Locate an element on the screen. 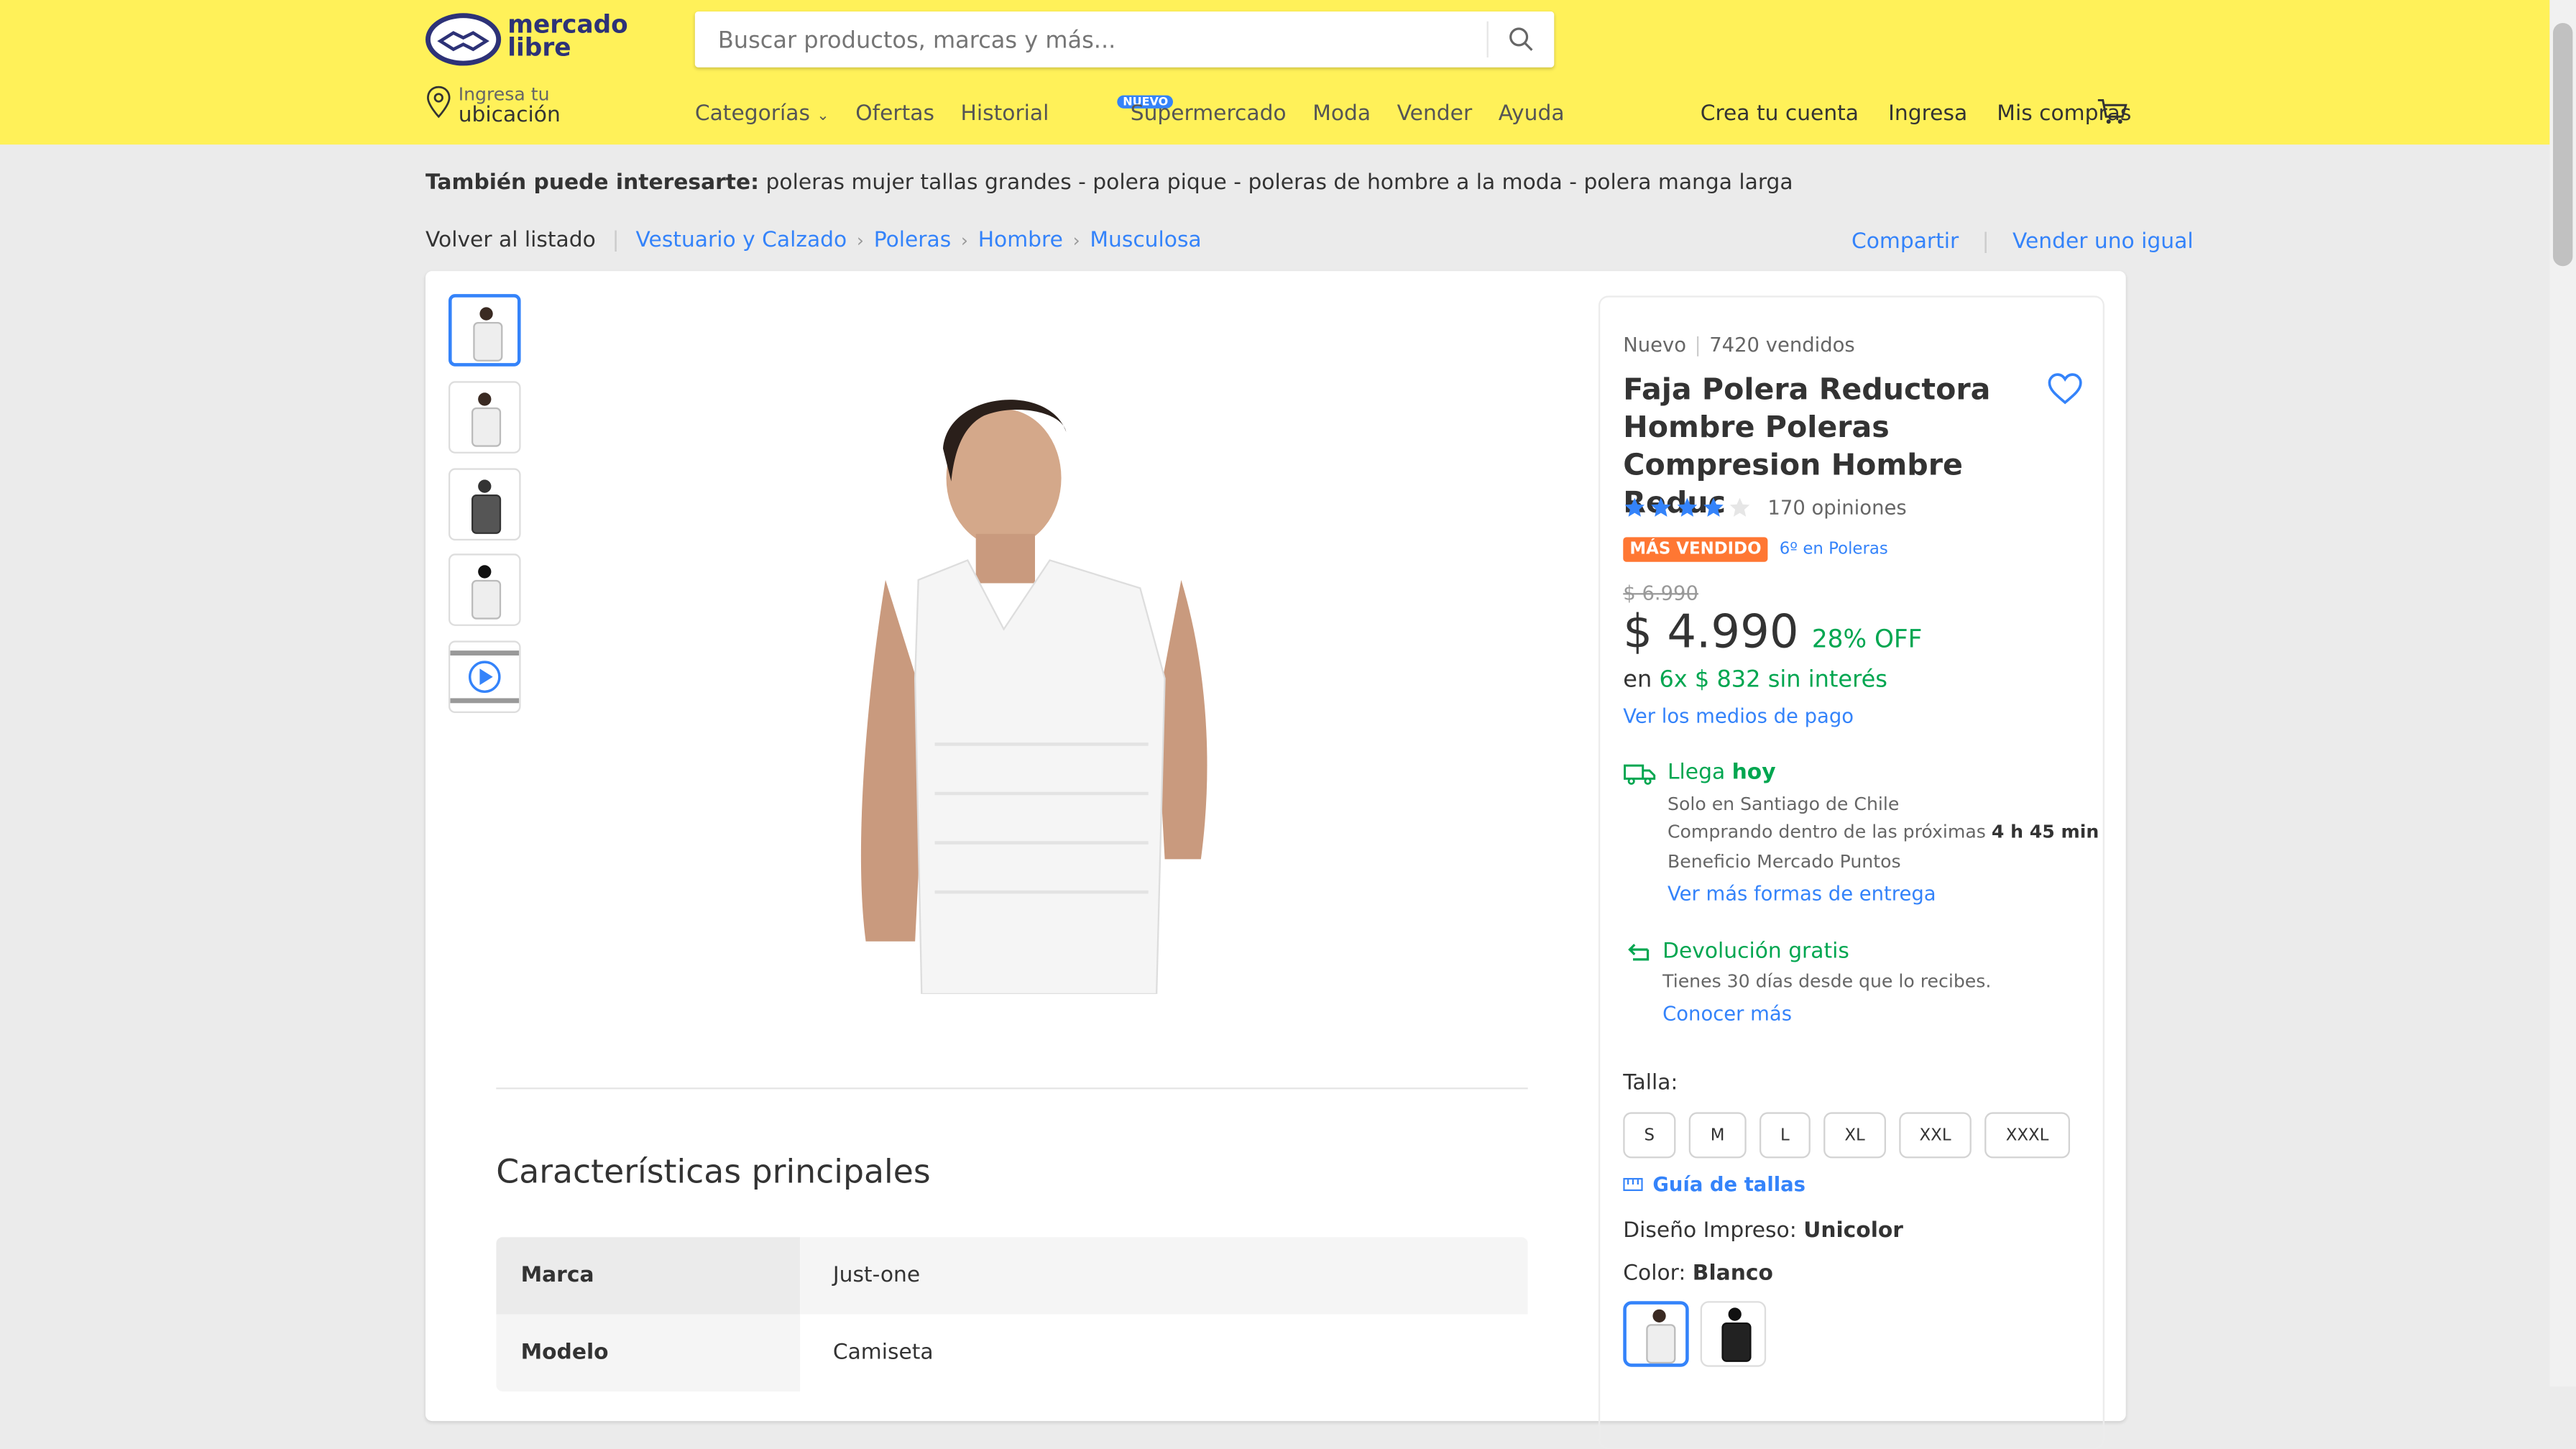  product-main-image is located at coordinates (1033, 689).